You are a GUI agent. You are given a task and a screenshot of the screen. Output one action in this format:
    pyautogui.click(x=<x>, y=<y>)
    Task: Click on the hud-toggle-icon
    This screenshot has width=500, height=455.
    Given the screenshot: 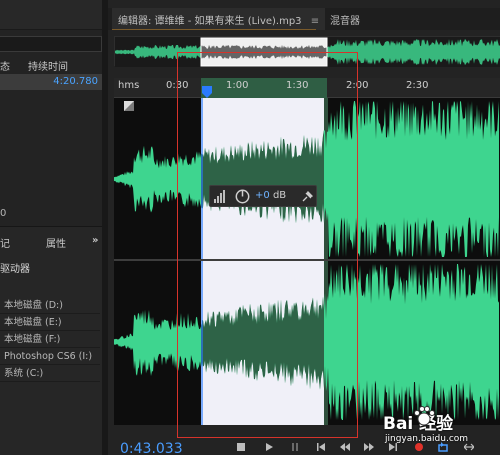 What is the action you would take?
    pyautogui.click(x=129, y=106)
    